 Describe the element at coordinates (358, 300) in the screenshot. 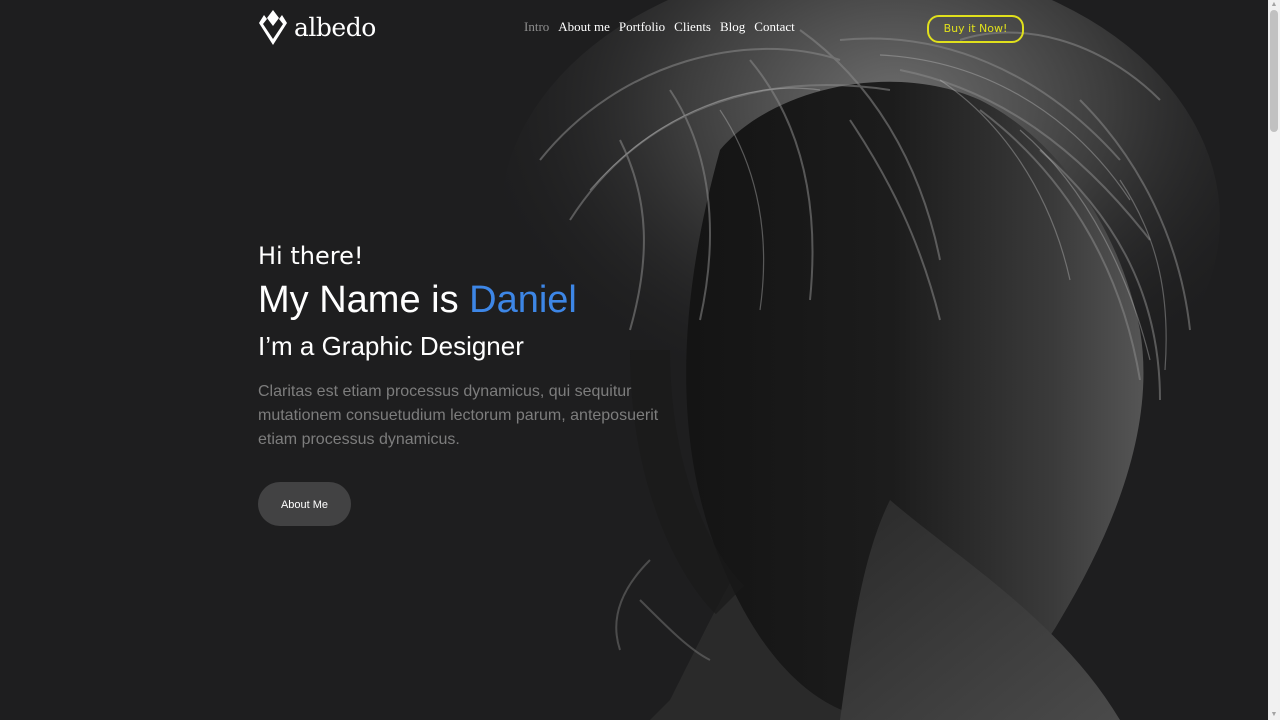

I see `hero-title-prefix: My Name is` at that location.